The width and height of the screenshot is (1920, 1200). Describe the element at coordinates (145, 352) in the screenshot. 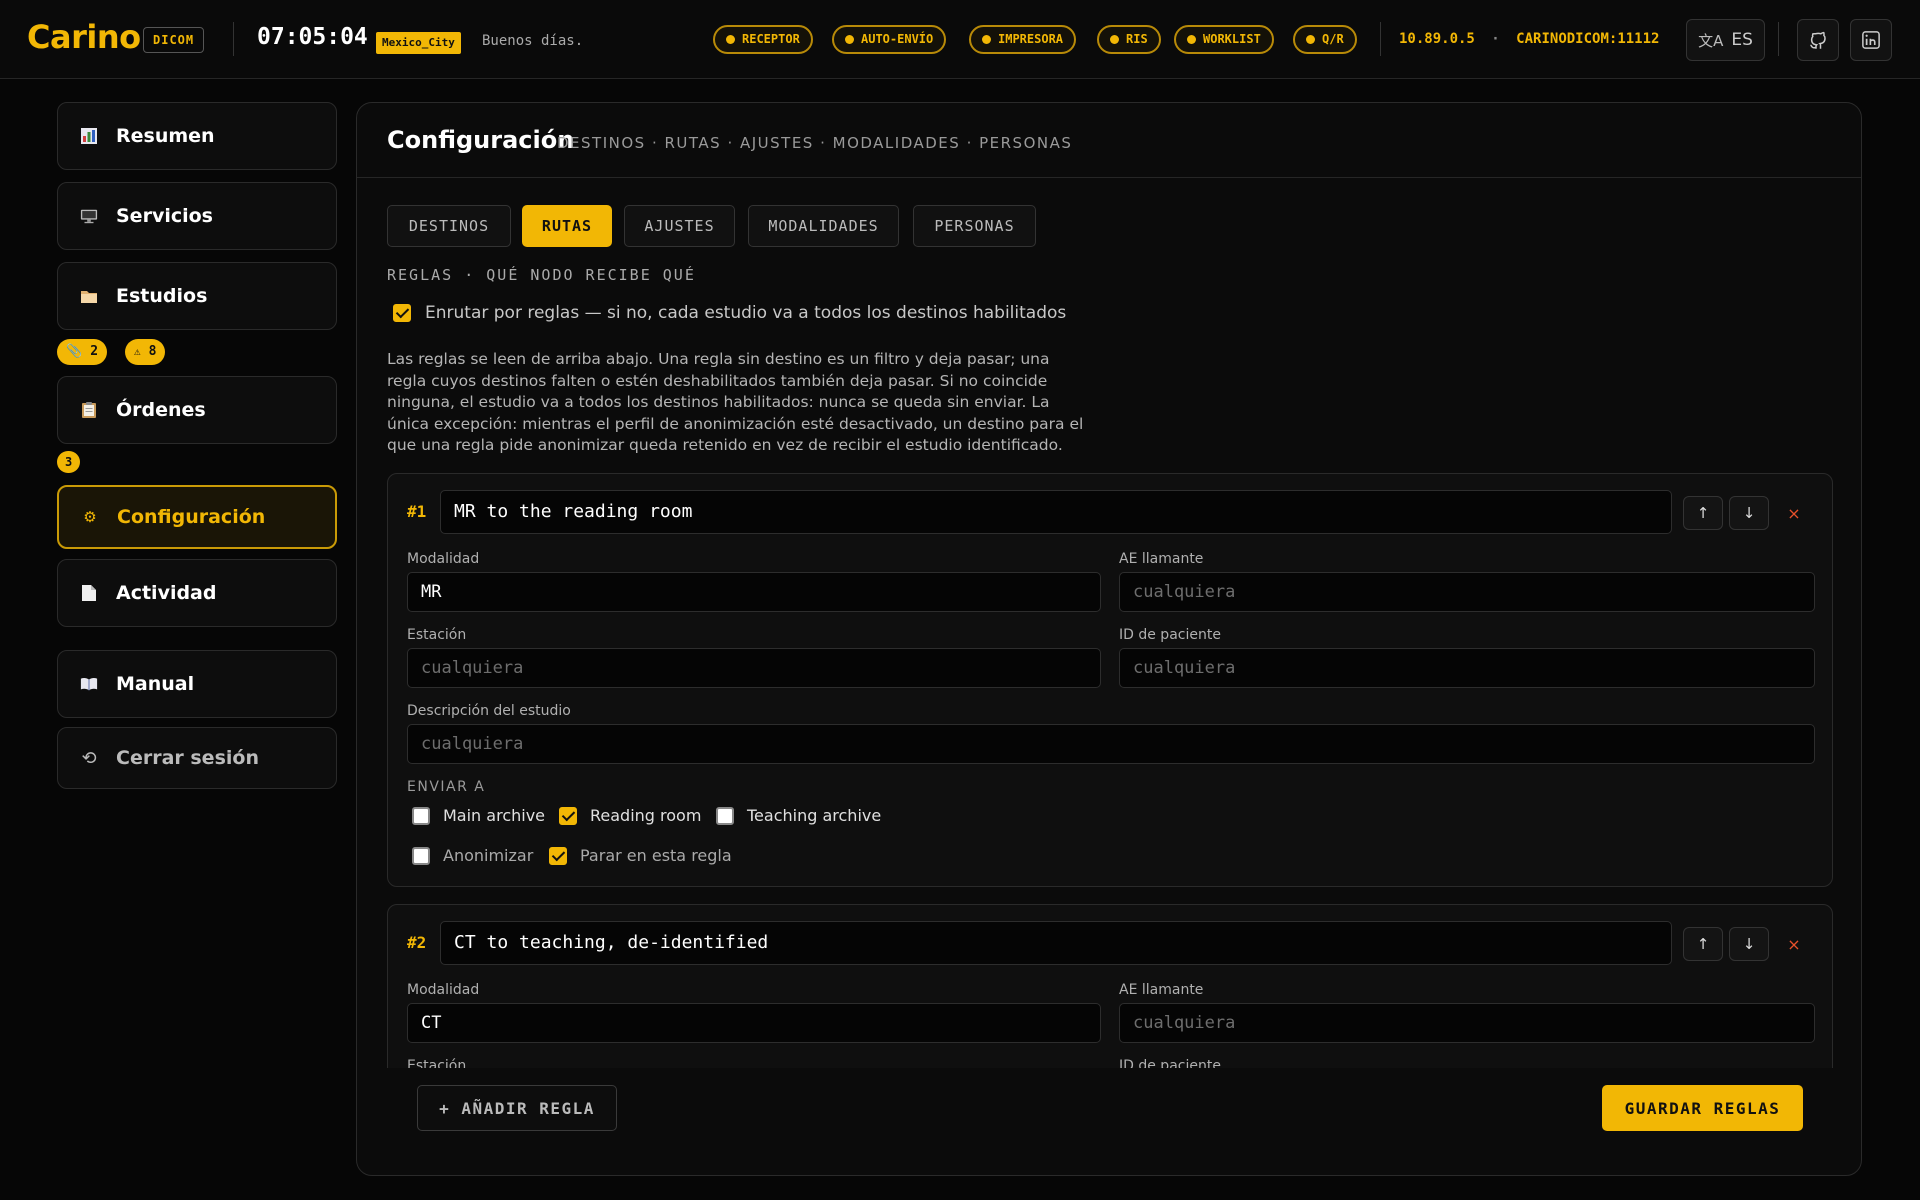

I see `warnings-badge: ⚠ 8` at that location.